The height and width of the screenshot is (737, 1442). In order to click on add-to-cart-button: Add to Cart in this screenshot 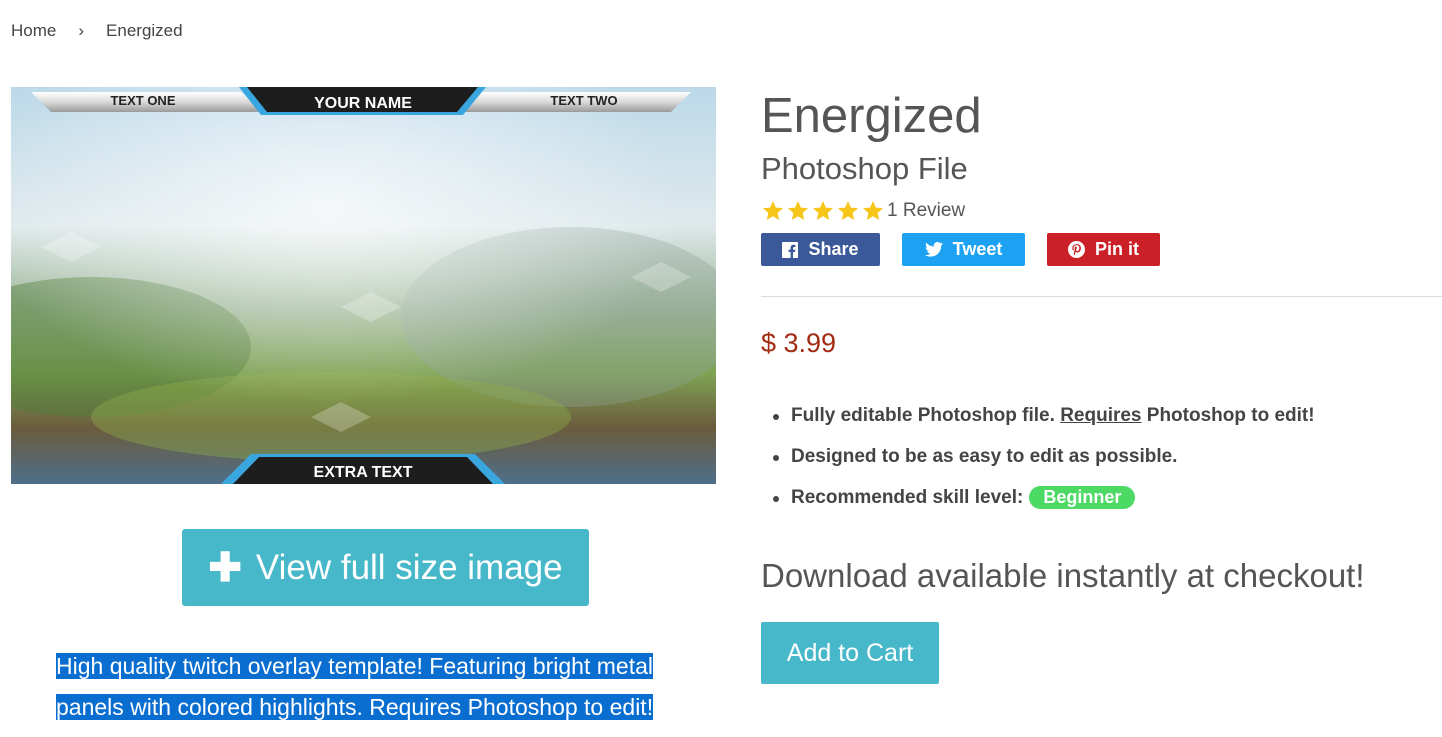, I will do `click(850, 653)`.